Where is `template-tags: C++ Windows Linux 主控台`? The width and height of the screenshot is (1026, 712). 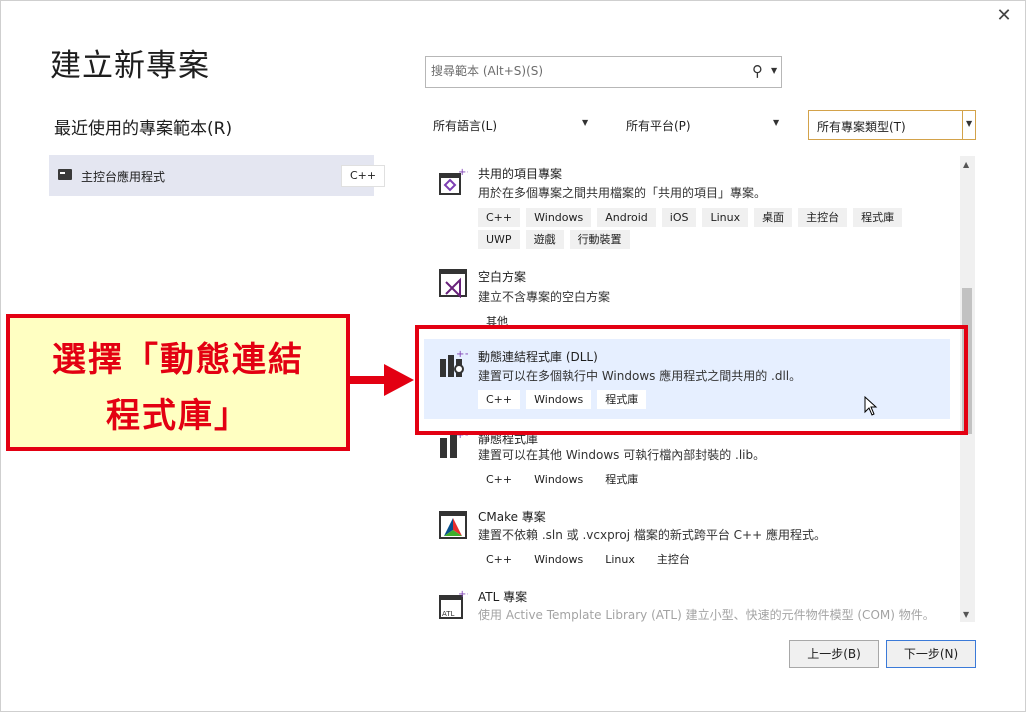
template-tags: C++ Windows Linux 主控台 is located at coordinates (713, 561).